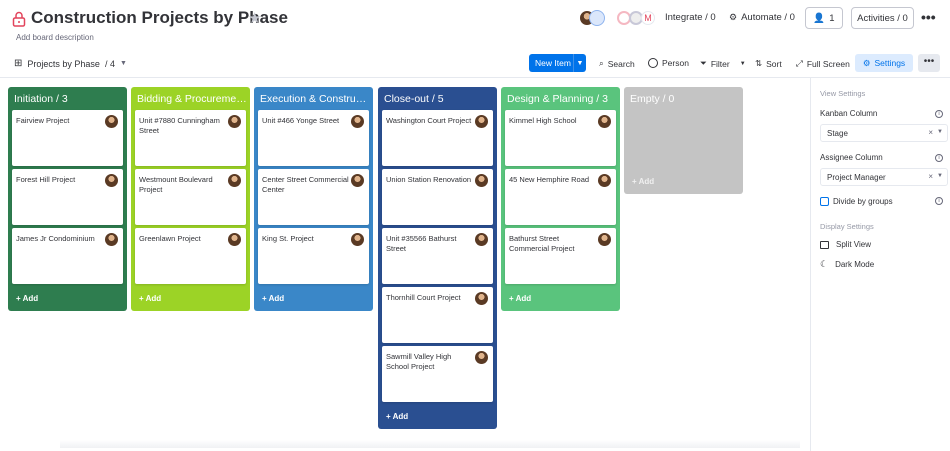 This screenshot has height=451, width=950. Describe the element at coordinates (437, 197) in the screenshot. I see `item-card: Union Station Renovation` at that location.